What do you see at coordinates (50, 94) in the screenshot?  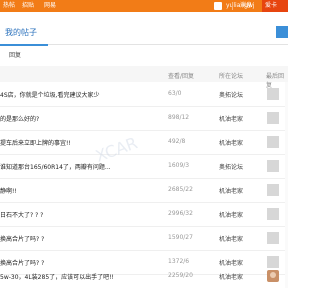 I see `post-title-link: 4S店，你就是个垃圾,看完建议大家少` at bounding box center [50, 94].